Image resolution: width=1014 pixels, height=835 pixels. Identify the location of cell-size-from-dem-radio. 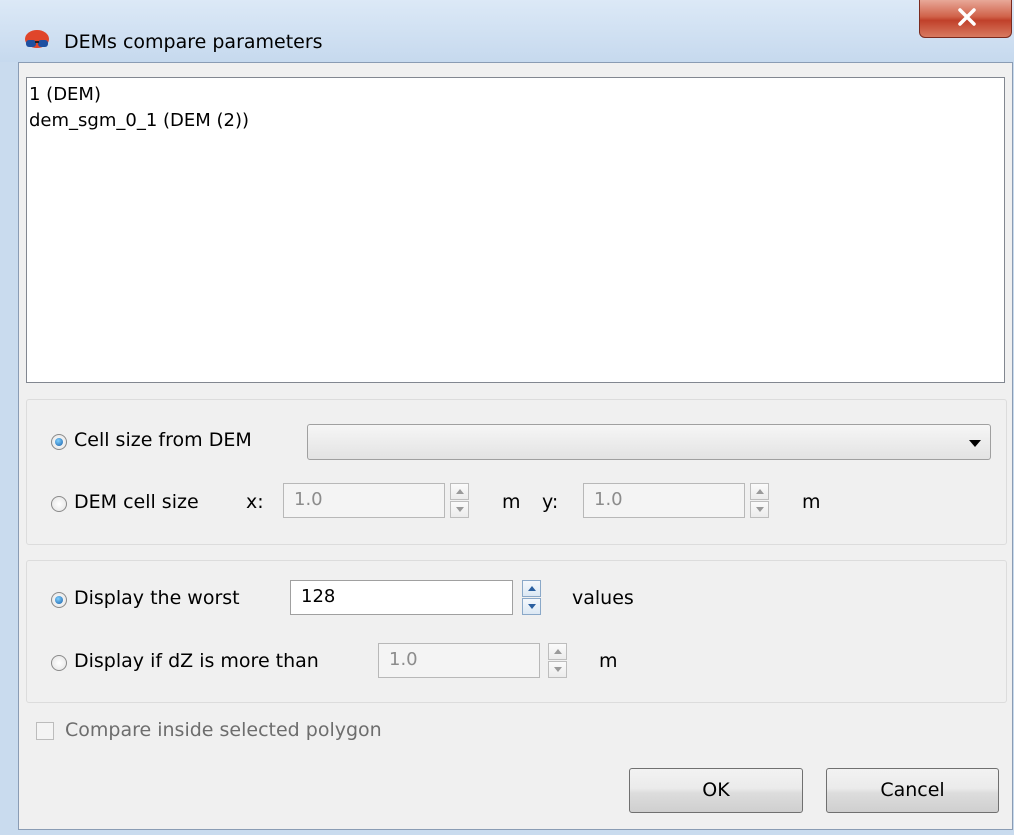
(59, 442).